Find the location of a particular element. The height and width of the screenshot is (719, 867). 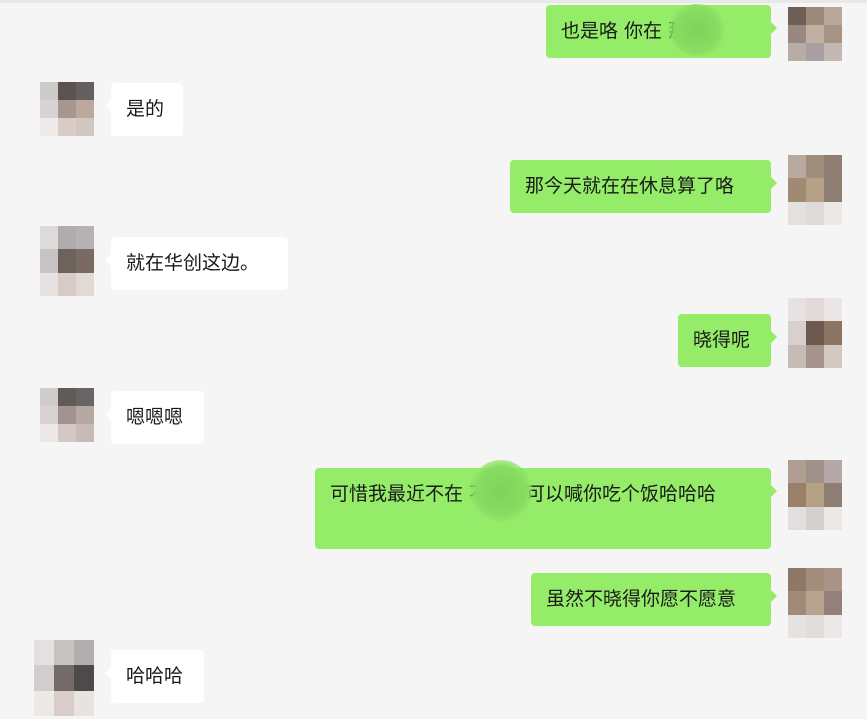

message-text: 嗯嗯嗯 is located at coordinates (155, 417).